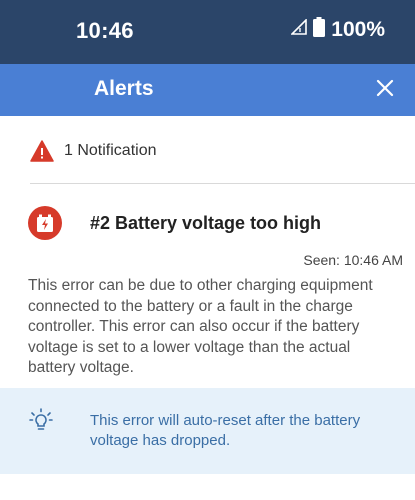 The image size is (415, 500). I want to click on lightbulb-icon, so click(41, 423).